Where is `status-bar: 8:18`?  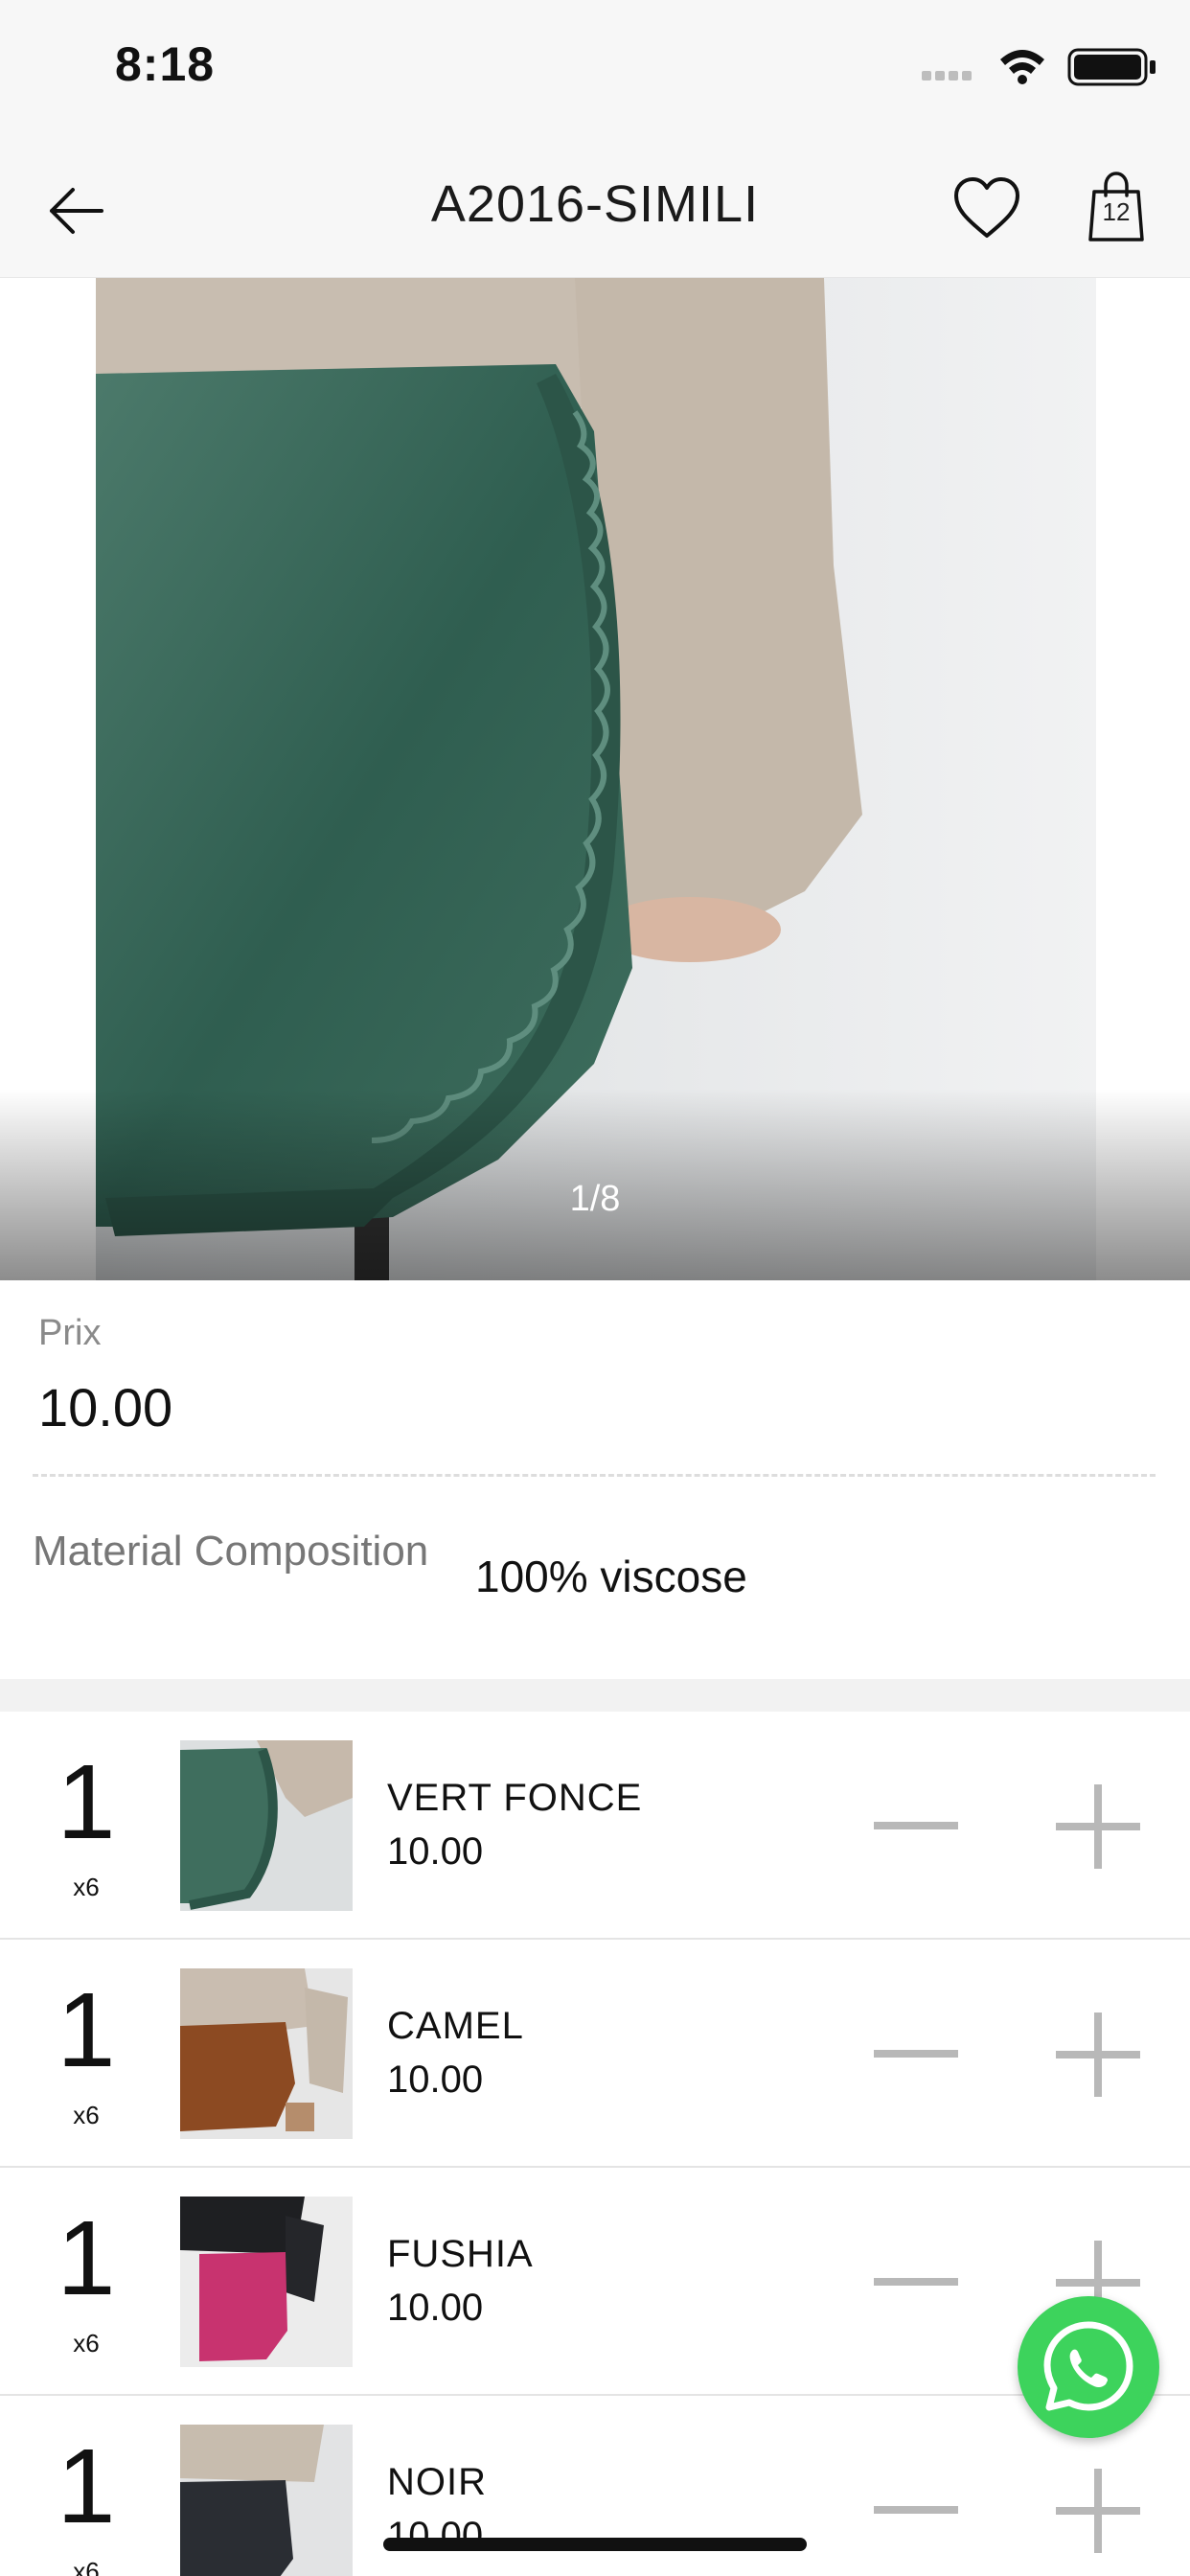
status-bar: 8:18 is located at coordinates (595, 67).